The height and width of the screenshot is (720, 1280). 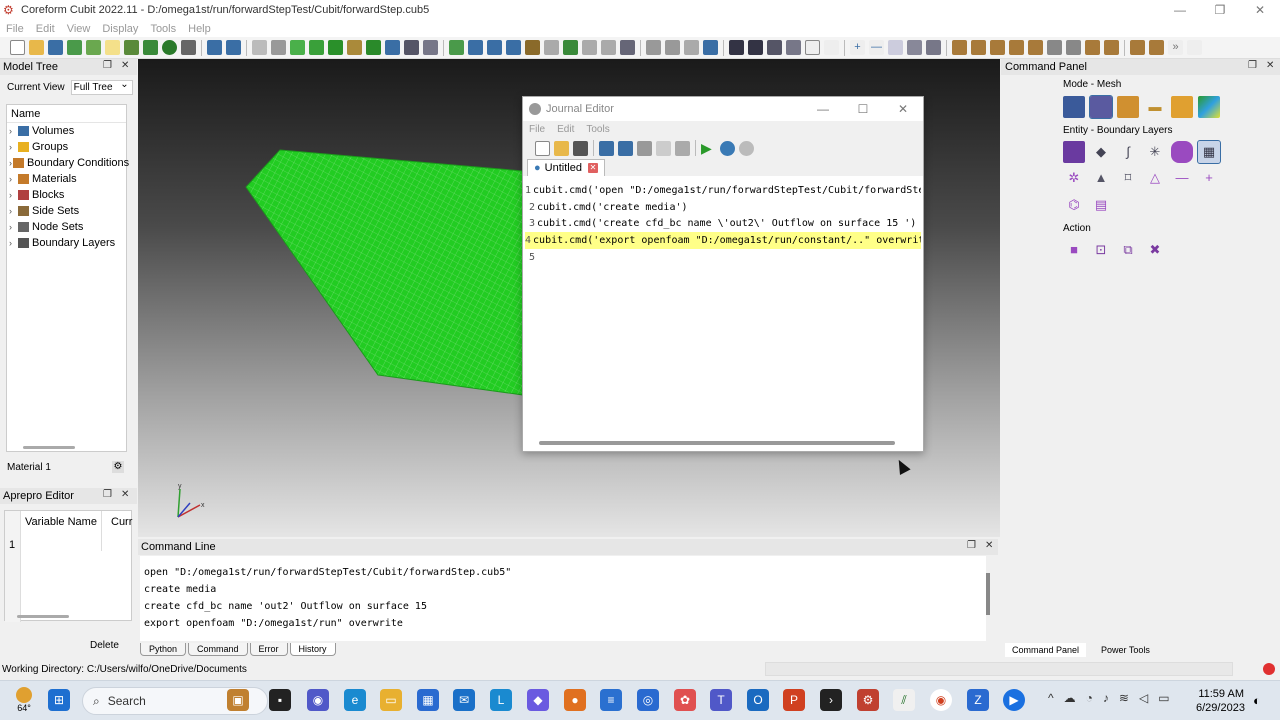 I want to click on node-icon: ✲, so click(x=1074, y=178).